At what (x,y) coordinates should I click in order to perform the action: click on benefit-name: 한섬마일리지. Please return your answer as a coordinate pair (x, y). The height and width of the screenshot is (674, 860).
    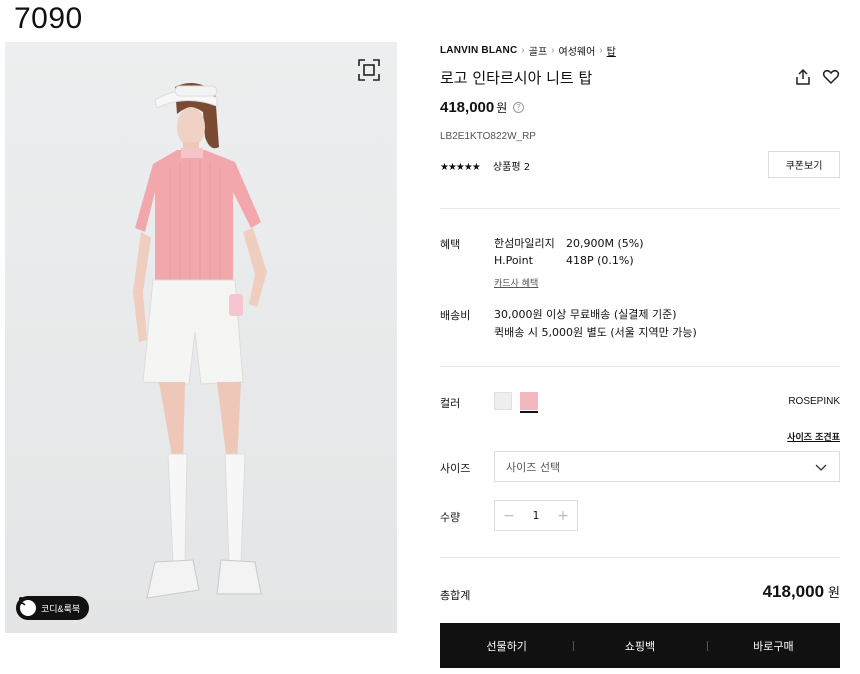
    Looking at the image, I should click on (524, 243).